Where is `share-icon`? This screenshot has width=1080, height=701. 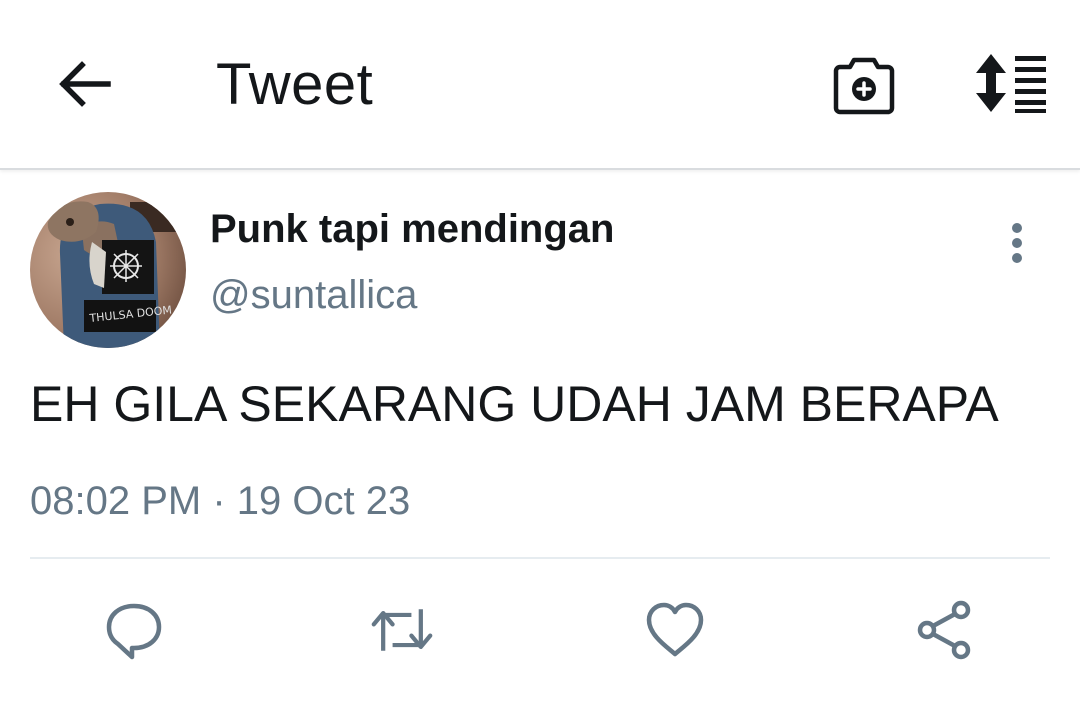 share-icon is located at coordinates (944, 630).